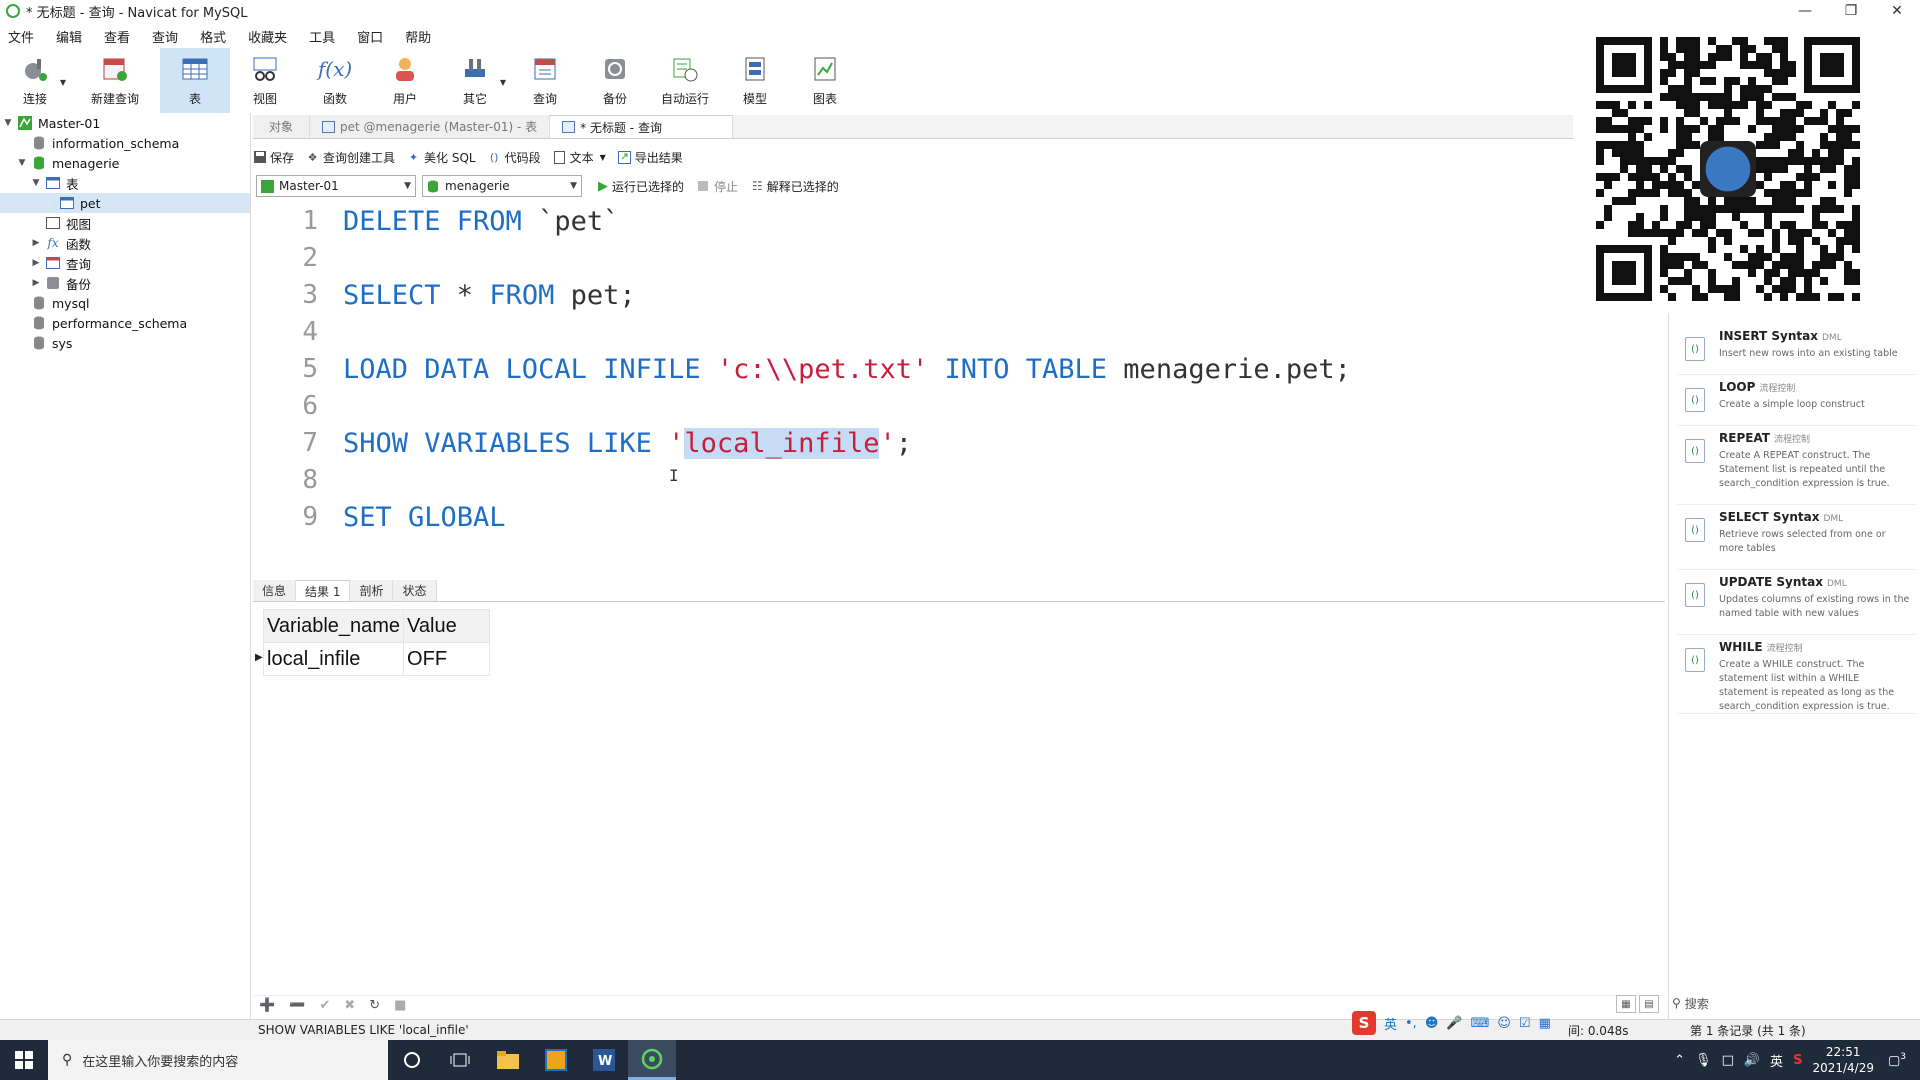 This screenshot has height=1080, width=1920. What do you see at coordinates (1545, 1023) in the screenshot?
I see `toolbox-icon: ▦` at bounding box center [1545, 1023].